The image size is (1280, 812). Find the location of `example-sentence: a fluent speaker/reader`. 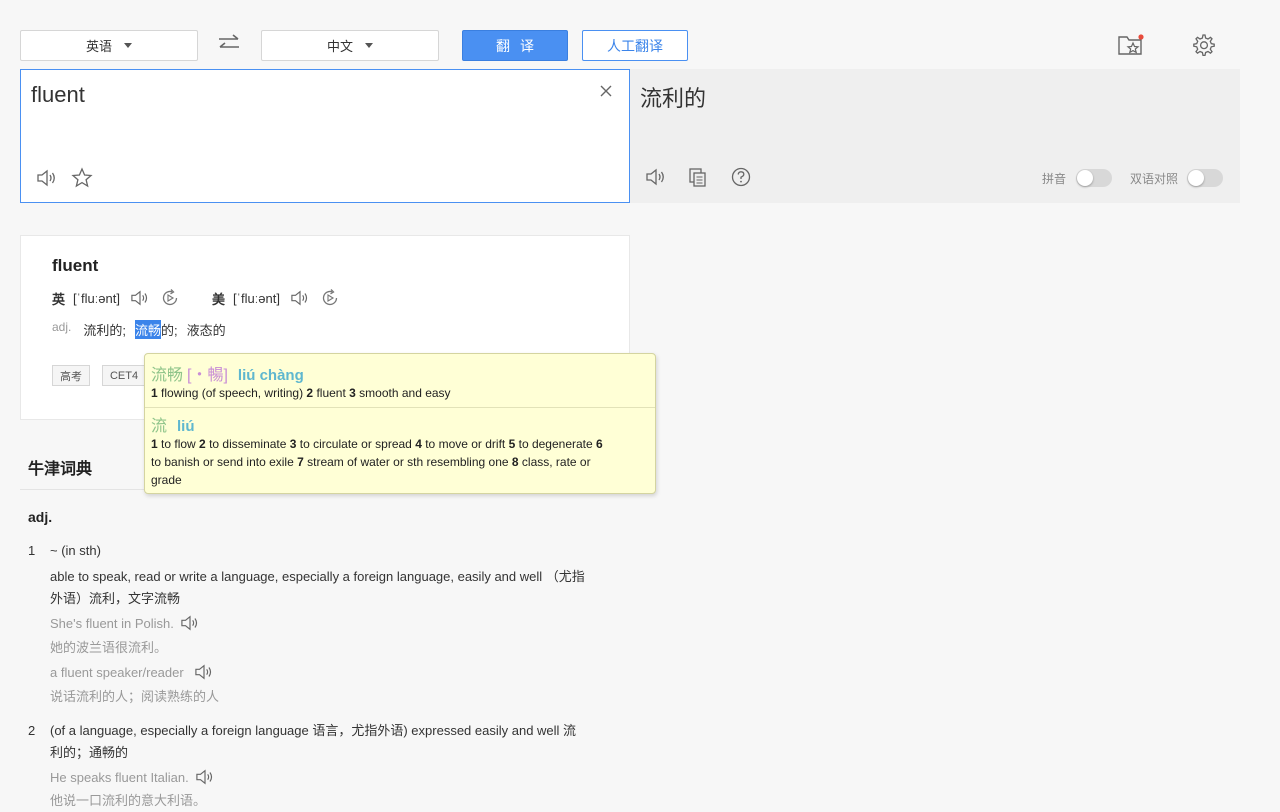

example-sentence: a fluent speaker/reader is located at coordinates (132, 672).